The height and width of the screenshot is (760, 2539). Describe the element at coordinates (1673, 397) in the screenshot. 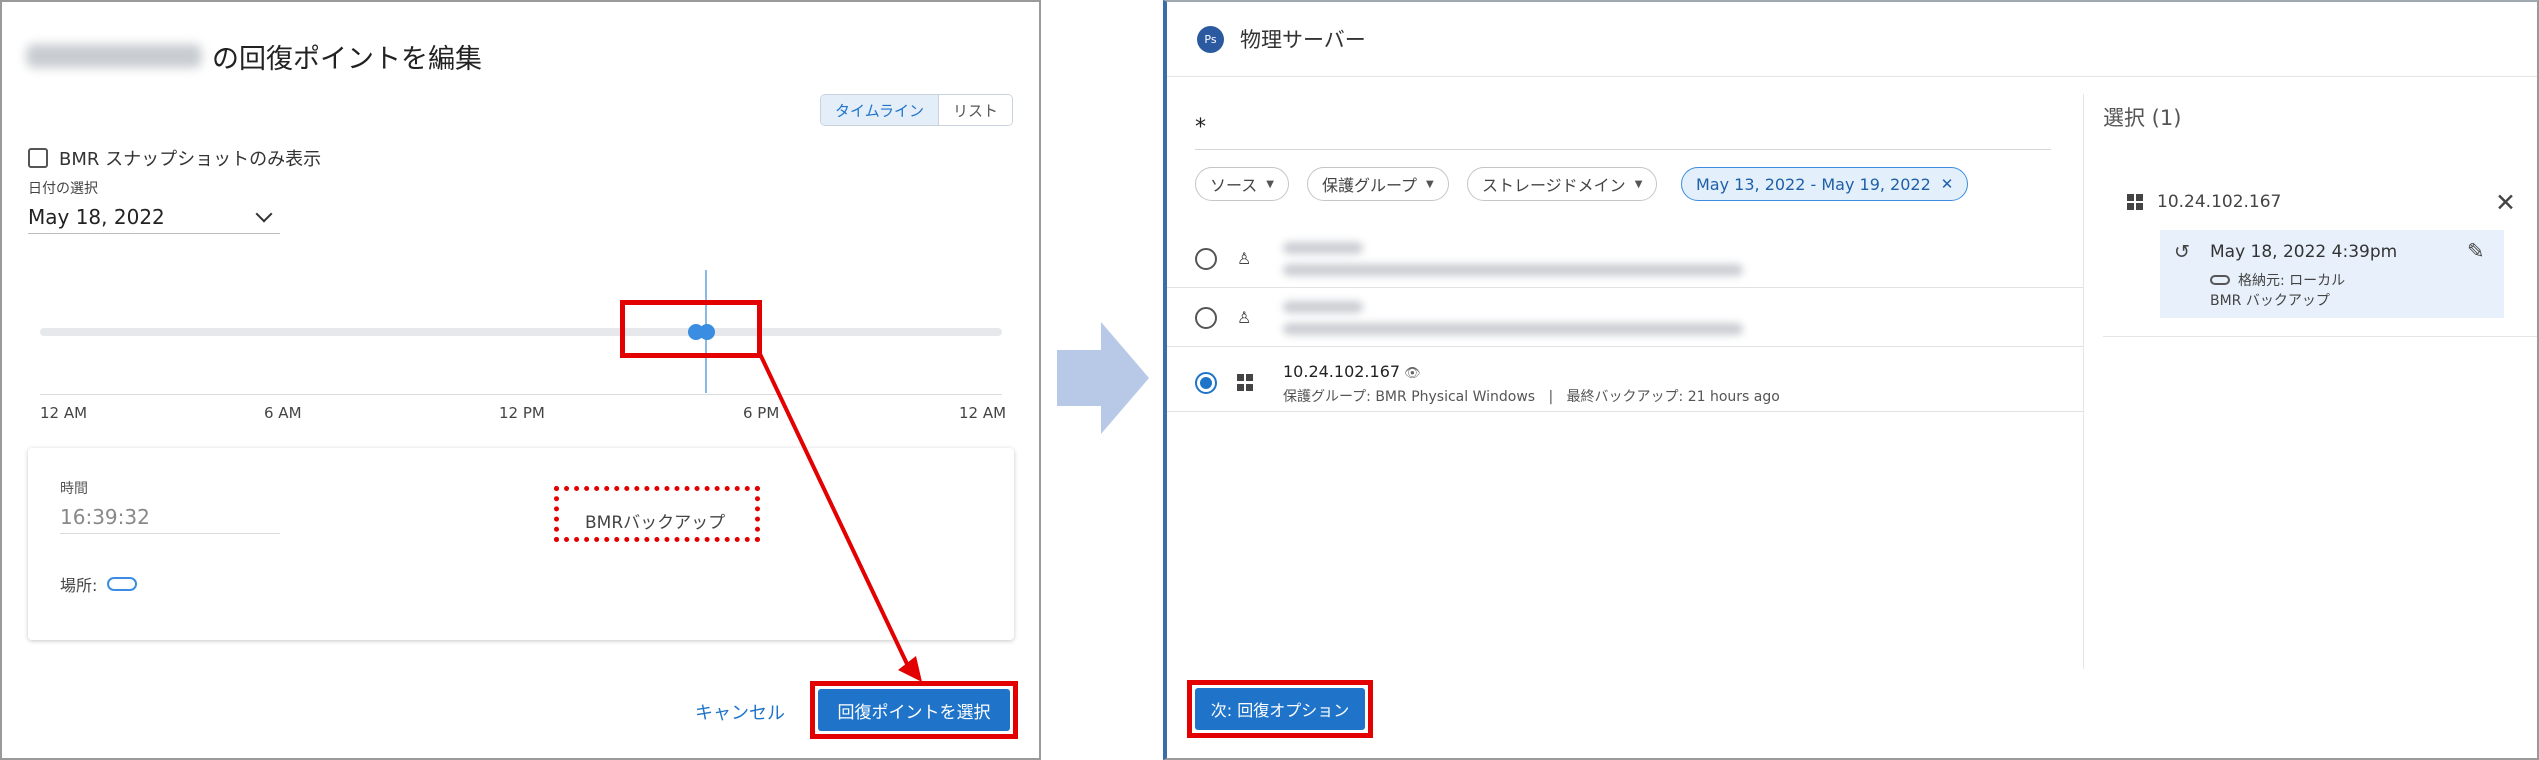

I see `last-backup-text: 最終バックアップ: 21 hours ago` at that location.